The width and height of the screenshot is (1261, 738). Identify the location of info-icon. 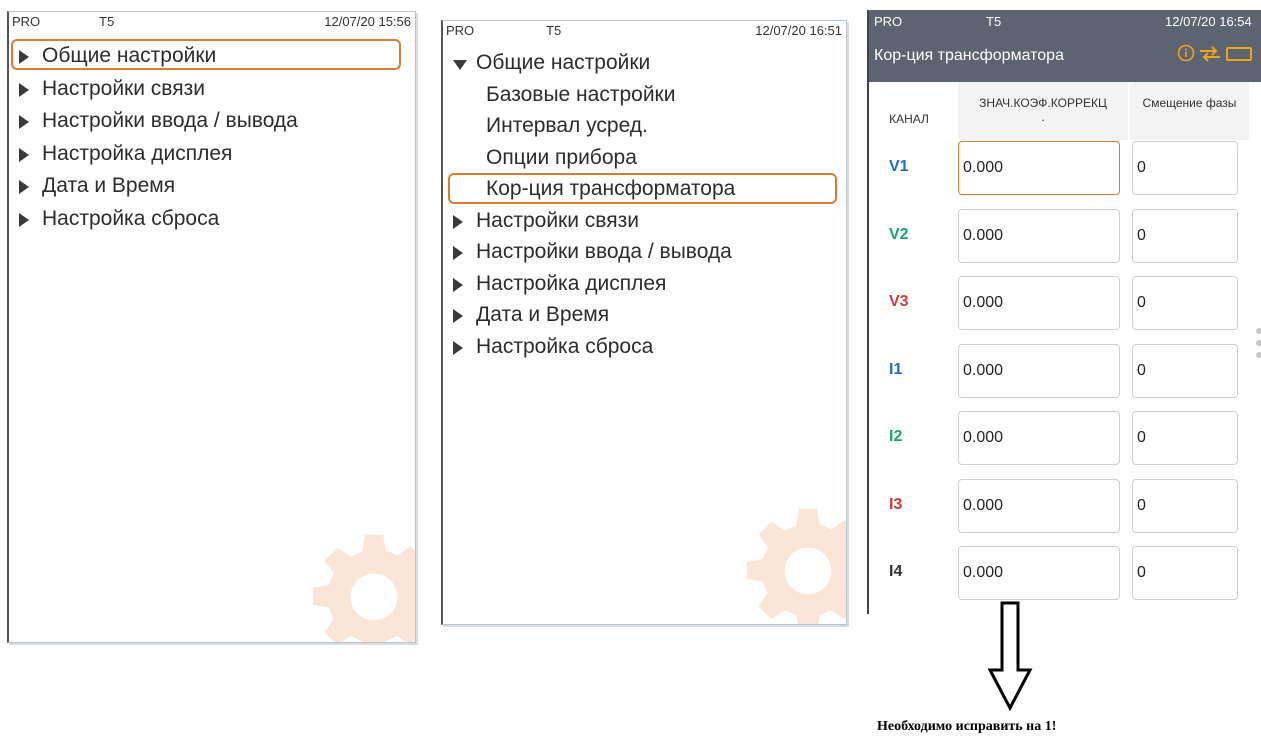
(1186, 53).